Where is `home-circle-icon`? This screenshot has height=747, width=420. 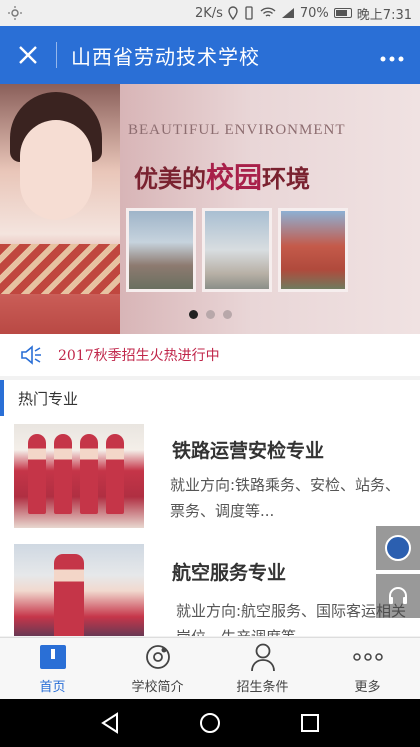
home-circle-icon is located at coordinates (210, 723).